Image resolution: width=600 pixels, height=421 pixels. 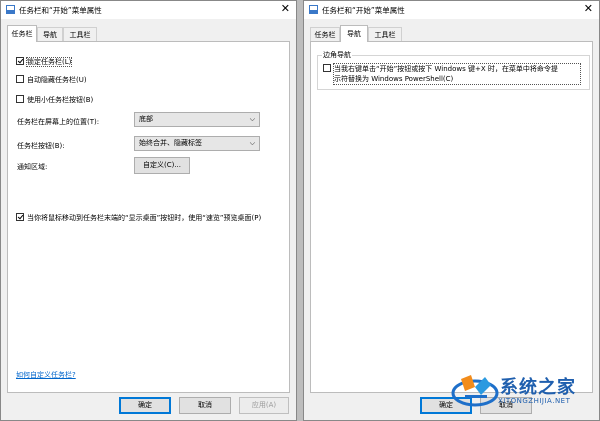 What do you see at coordinates (32, 167) in the screenshot?
I see `notify-area-label: 通知区域:` at bounding box center [32, 167].